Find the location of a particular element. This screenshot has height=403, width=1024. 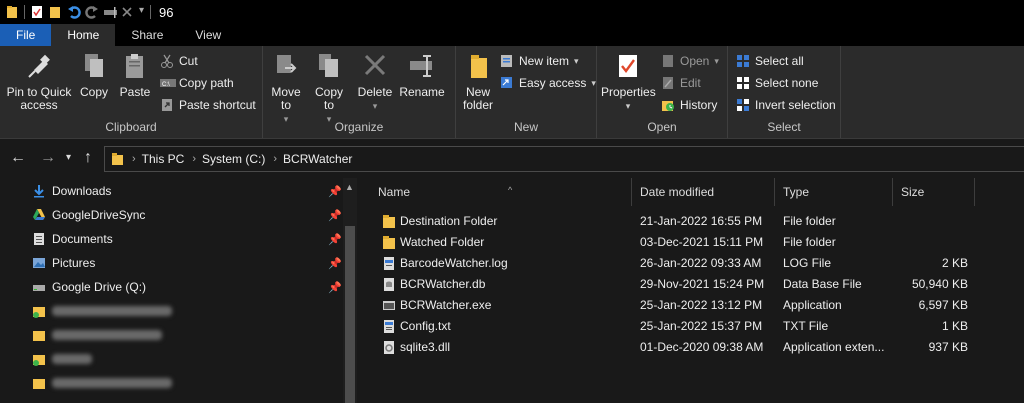

history-button: History is located at coordinates (689, 105).